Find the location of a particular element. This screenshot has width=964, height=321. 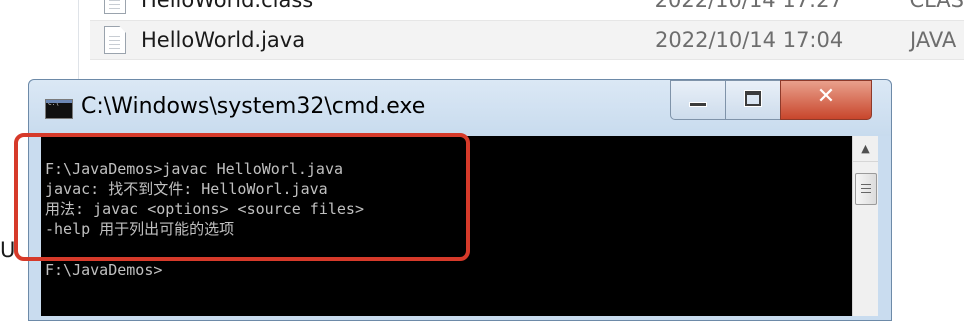

file-date: 2022/10/14 17:27 is located at coordinates (748, 6).